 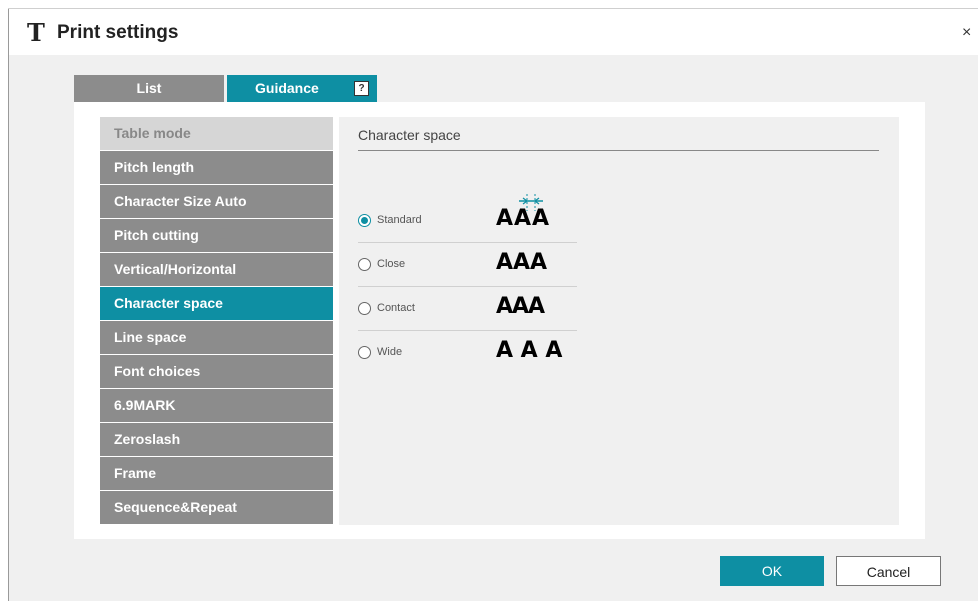 I want to click on radio-contact, so click(x=364, y=308).